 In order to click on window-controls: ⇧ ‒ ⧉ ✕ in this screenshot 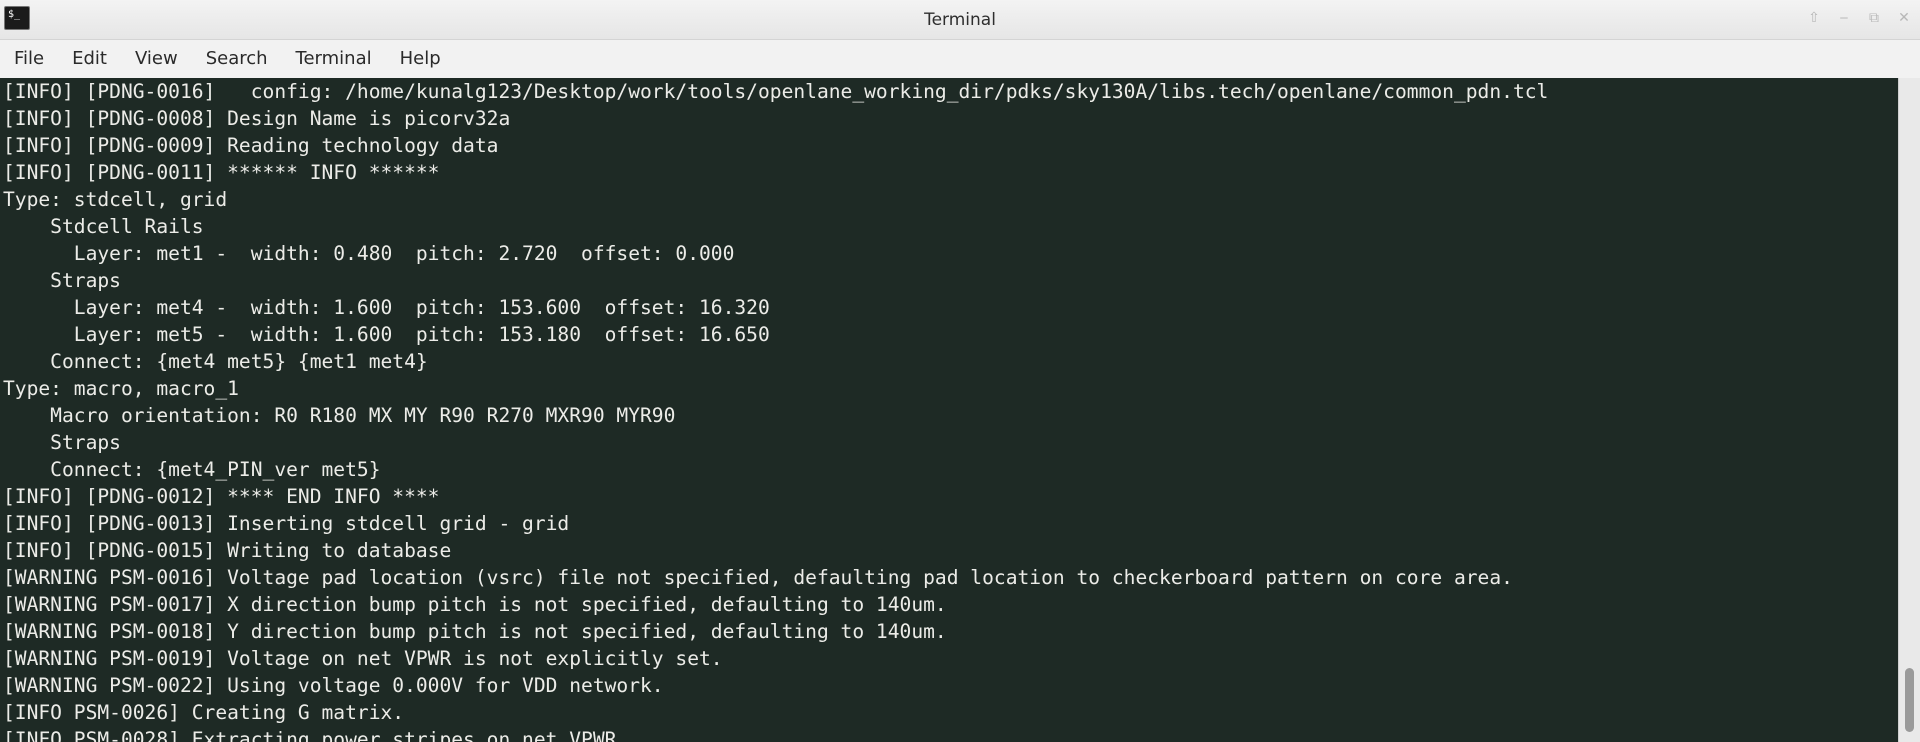, I will do `click(1859, 18)`.